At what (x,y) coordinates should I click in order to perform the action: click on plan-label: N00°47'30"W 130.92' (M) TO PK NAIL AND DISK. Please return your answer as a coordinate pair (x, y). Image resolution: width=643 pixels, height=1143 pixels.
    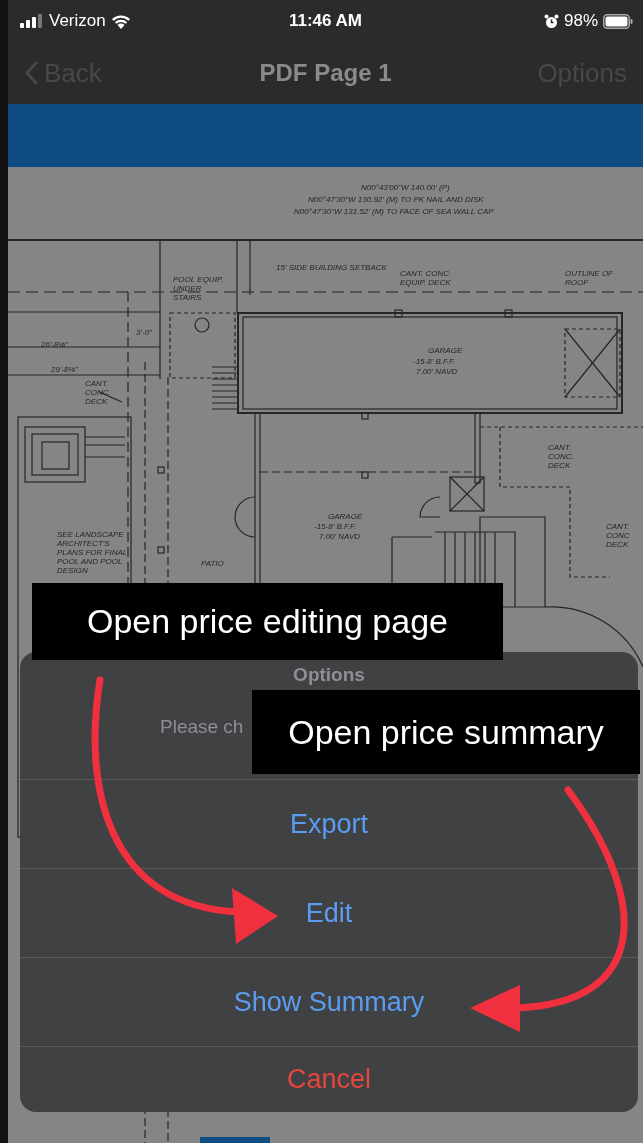
    Looking at the image, I should click on (396, 199).